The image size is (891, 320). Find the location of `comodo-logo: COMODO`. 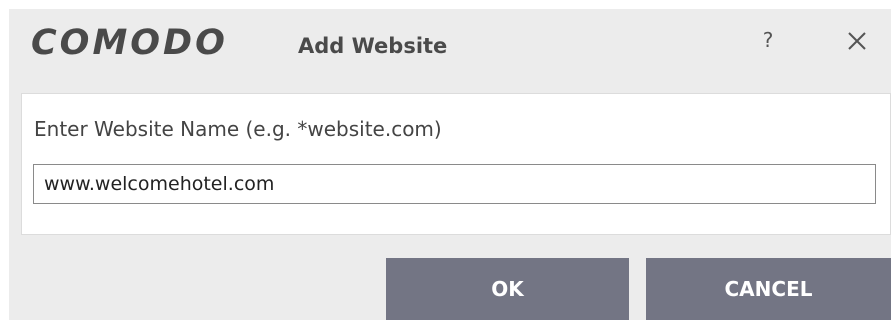

comodo-logo: COMODO is located at coordinates (129, 43).